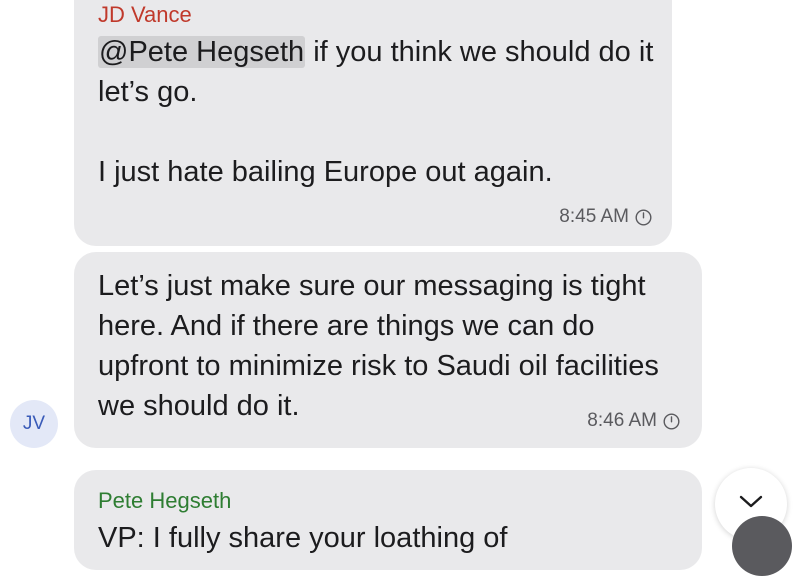 Image resolution: width=800 pixels, height=576 pixels. What do you see at coordinates (622, 420) in the screenshot?
I see `message-time: 8:46 AM` at bounding box center [622, 420].